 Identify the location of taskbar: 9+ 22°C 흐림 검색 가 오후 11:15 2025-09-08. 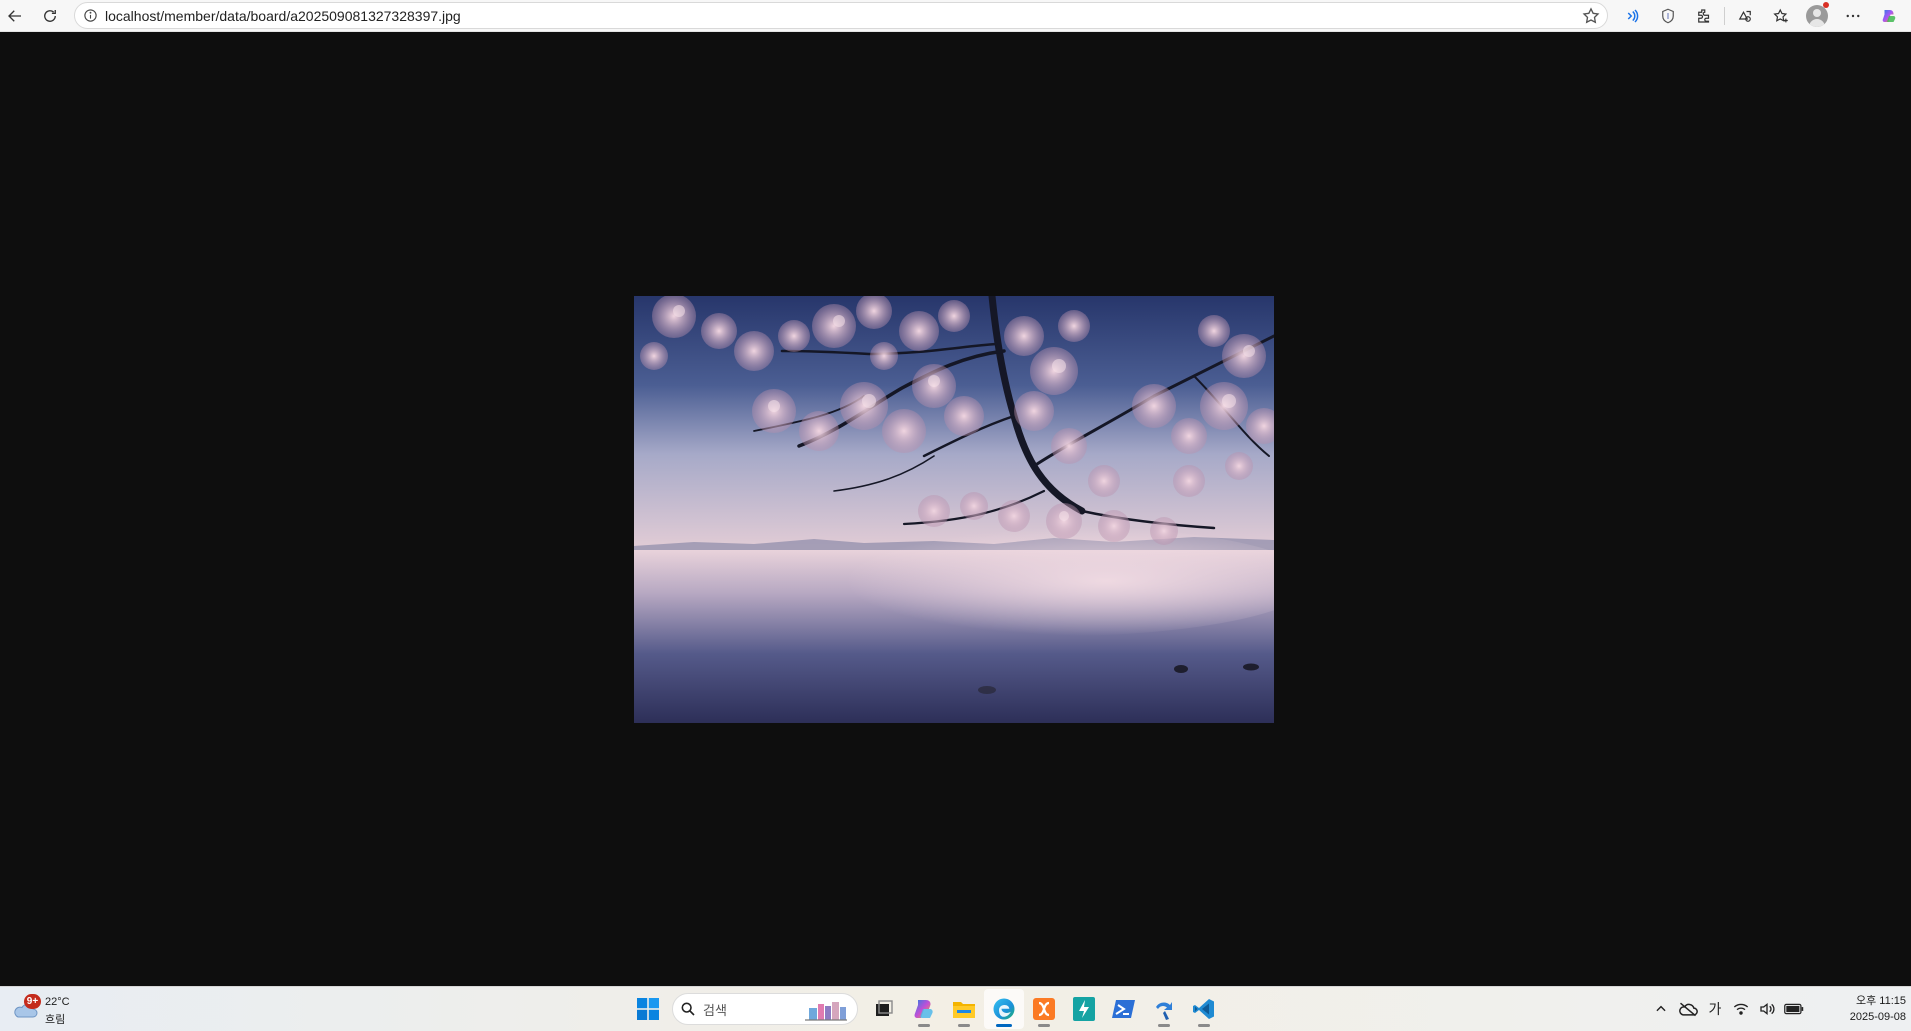
(955, 1008).